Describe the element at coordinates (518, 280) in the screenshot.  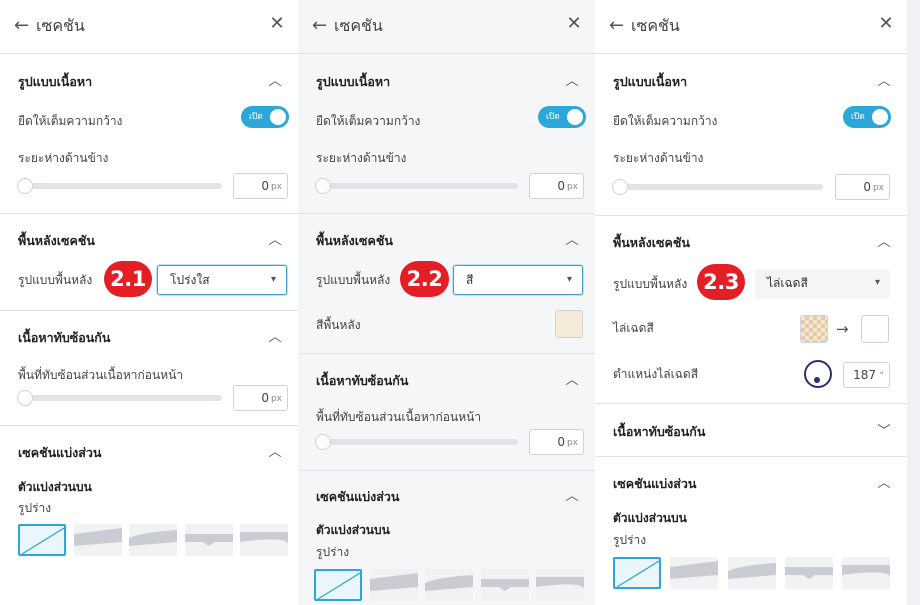
I see `background-type-select: สี ▾` at that location.